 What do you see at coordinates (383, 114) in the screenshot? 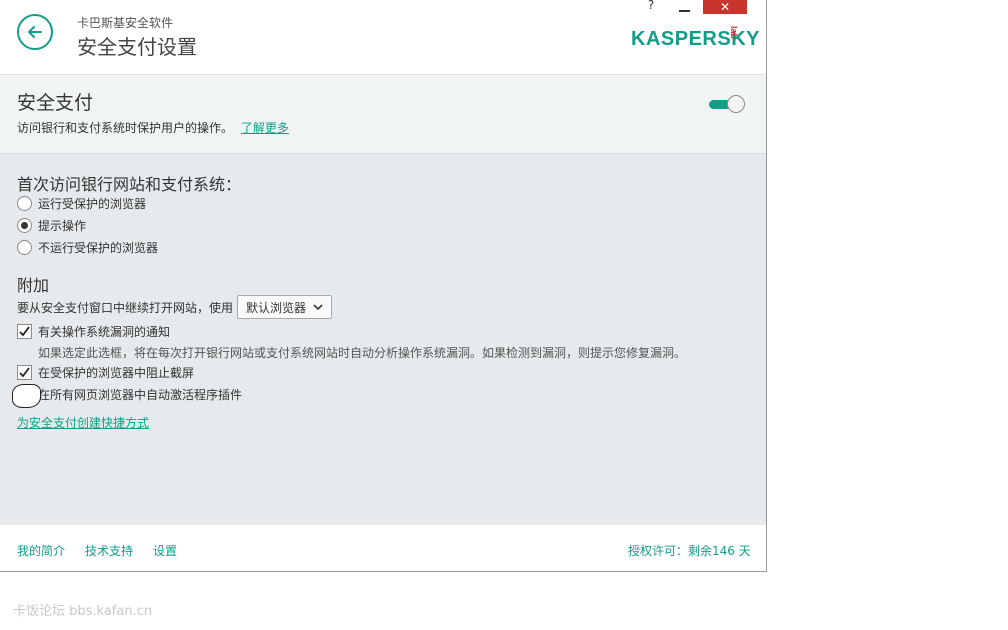
I see `feature-section: 安全支付 访问银行和支付系统时保护用户的操作。 了解更多` at bounding box center [383, 114].